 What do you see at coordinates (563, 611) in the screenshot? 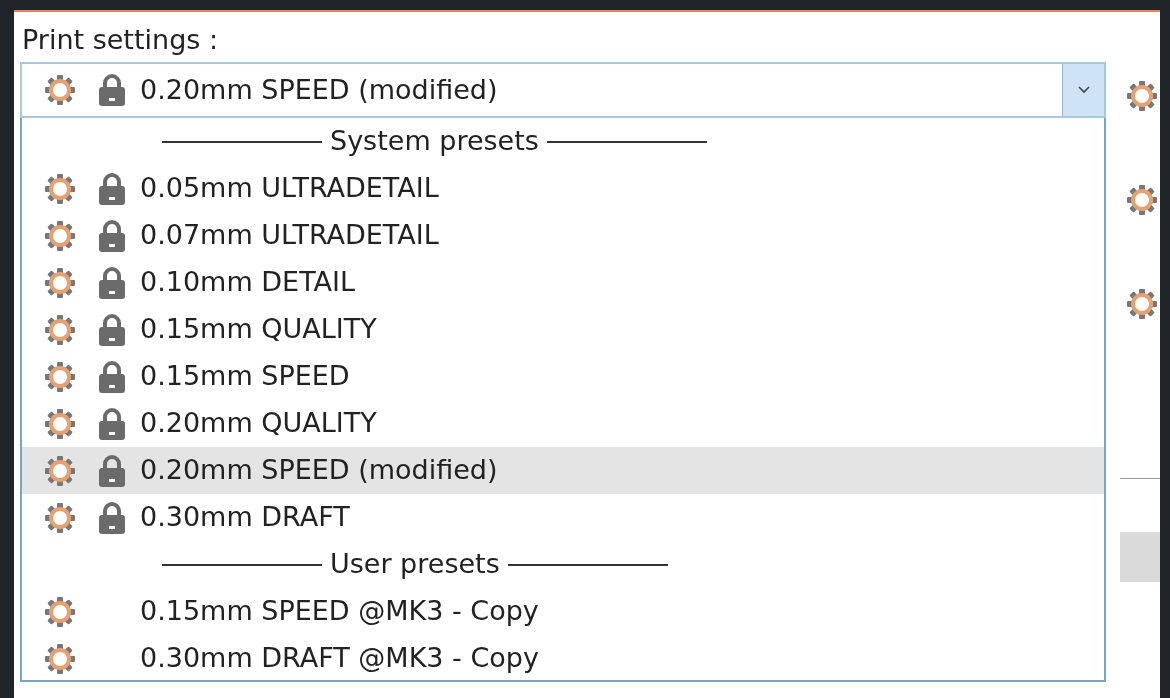
I see `preset-option: 0.15mm SPEED @MK3 - Copy` at bounding box center [563, 611].